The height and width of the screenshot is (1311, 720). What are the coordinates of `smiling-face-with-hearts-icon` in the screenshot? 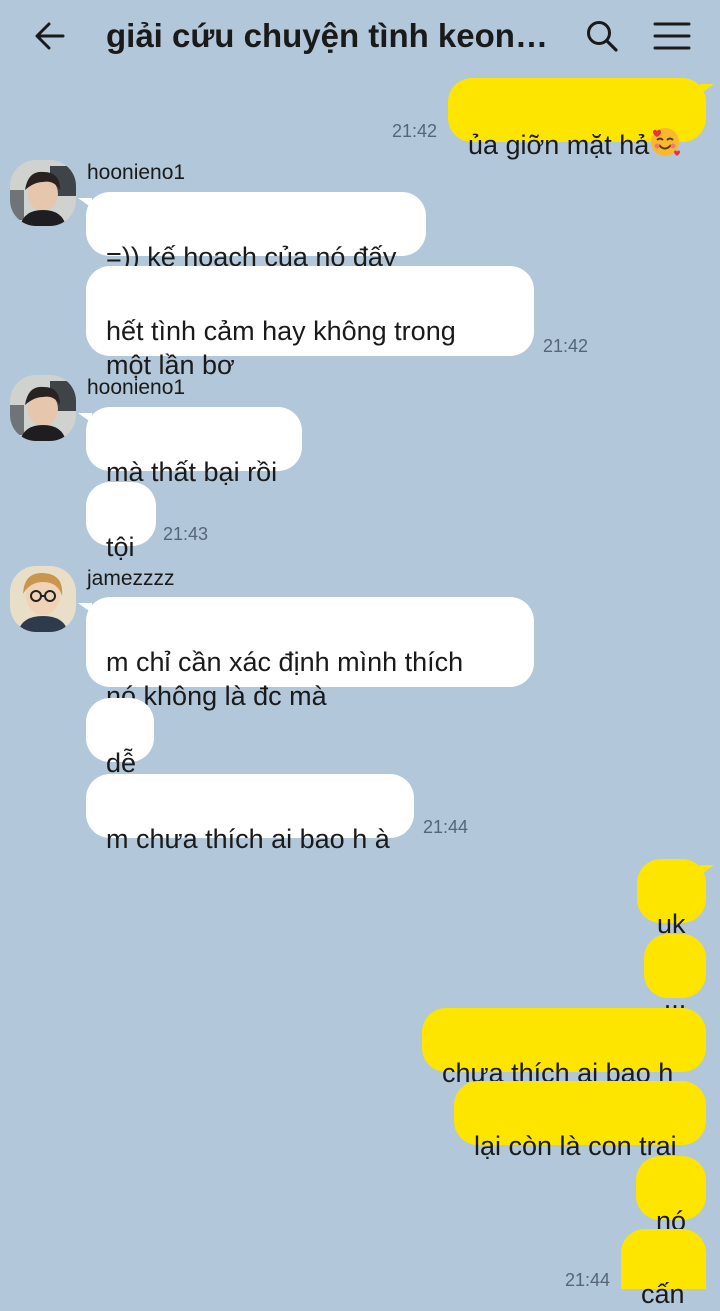 It's located at (665, 146).